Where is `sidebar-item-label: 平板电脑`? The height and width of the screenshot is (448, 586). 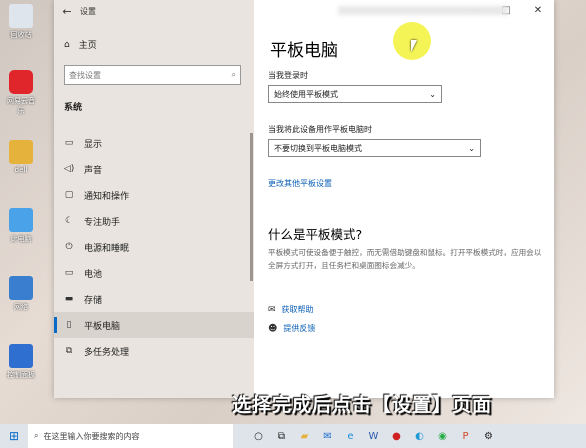 sidebar-item-label: 平板电脑 is located at coordinates (102, 326).